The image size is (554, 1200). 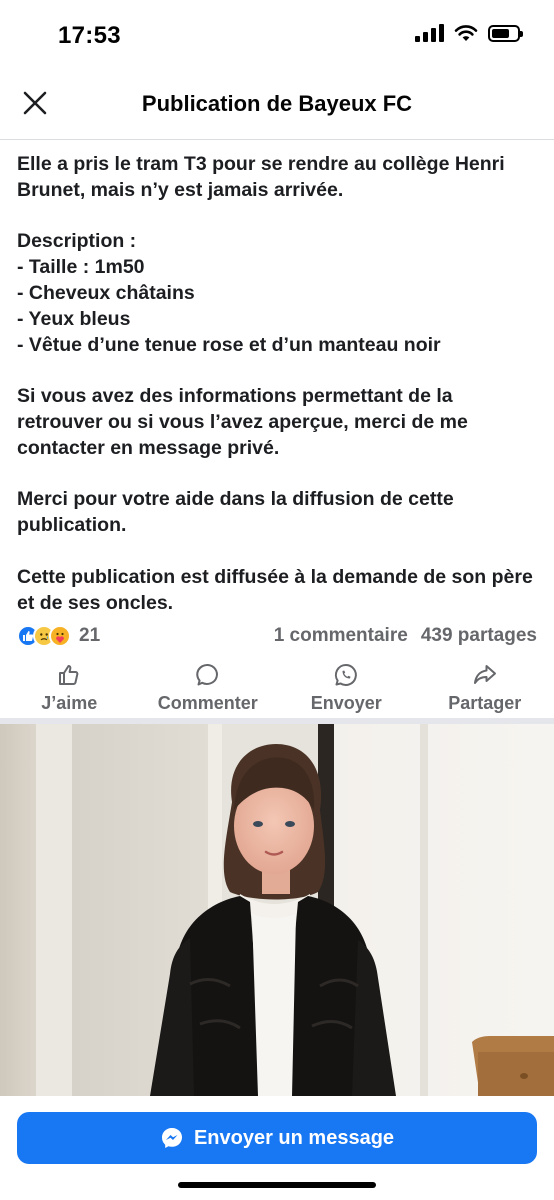 I want to click on action-bar: J’aime Commenter Envoyer Partager, so click(x=277, y=690).